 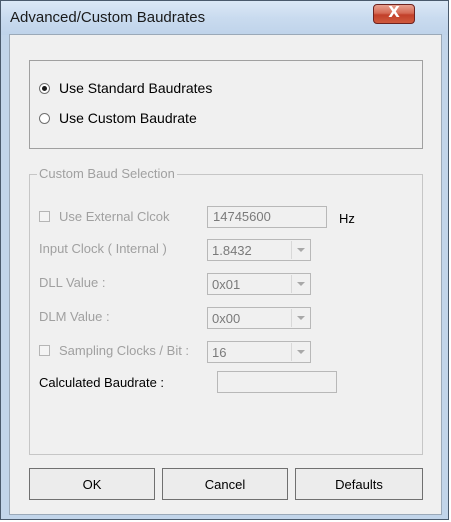 What do you see at coordinates (277, 382) in the screenshot?
I see `calculated-baudrate-field` at bounding box center [277, 382].